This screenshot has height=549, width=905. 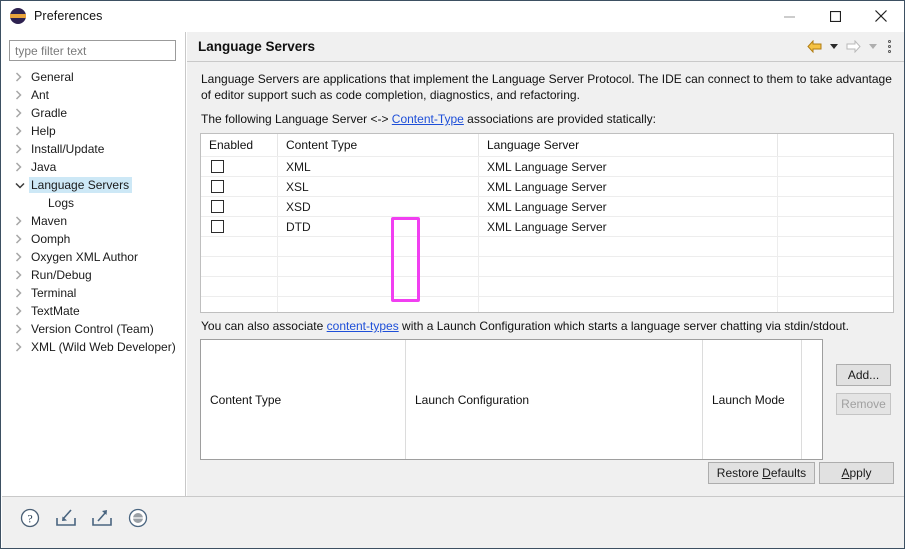 What do you see at coordinates (93, 149) in the screenshot?
I see `sidebar-item-install-update: Install/Update` at bounding box center [93, 149].